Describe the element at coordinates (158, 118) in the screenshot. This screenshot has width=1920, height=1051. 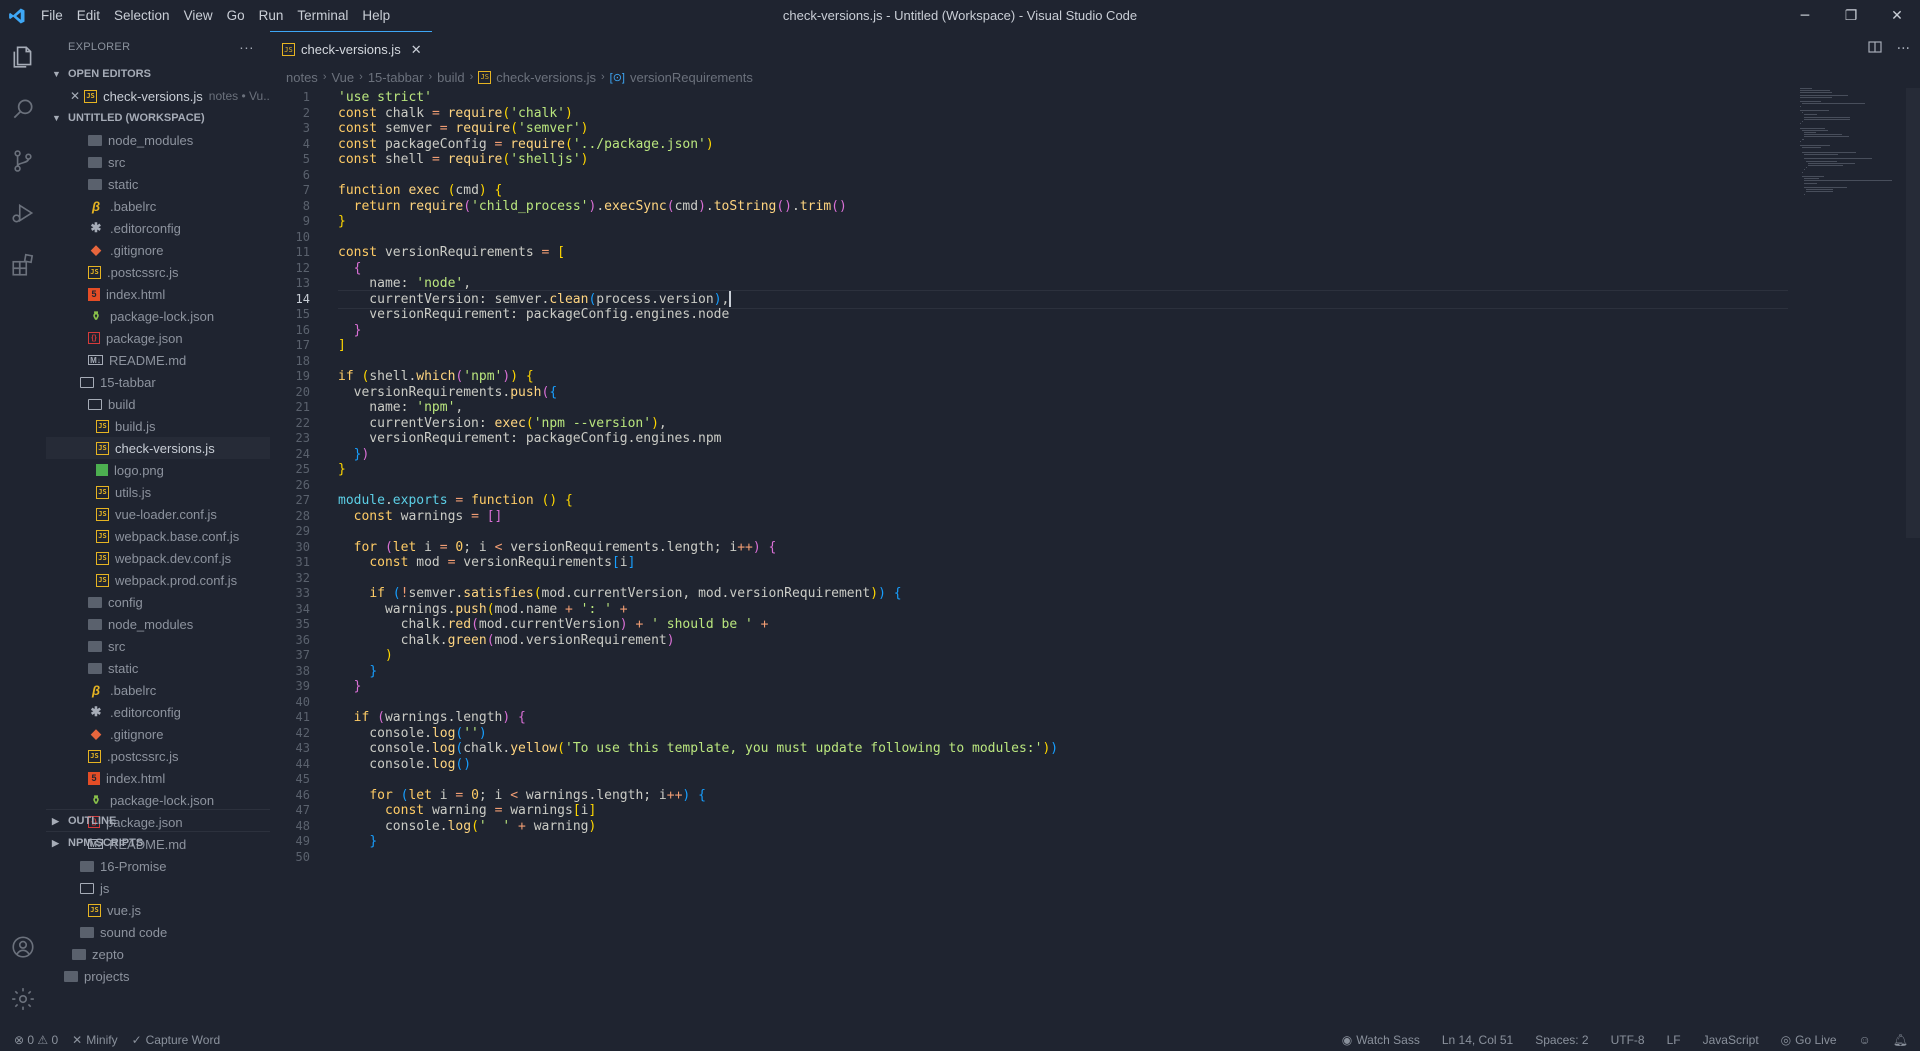
I see `workspace-section: ▼ UNTITLED (WORKSPACE)` at that location.